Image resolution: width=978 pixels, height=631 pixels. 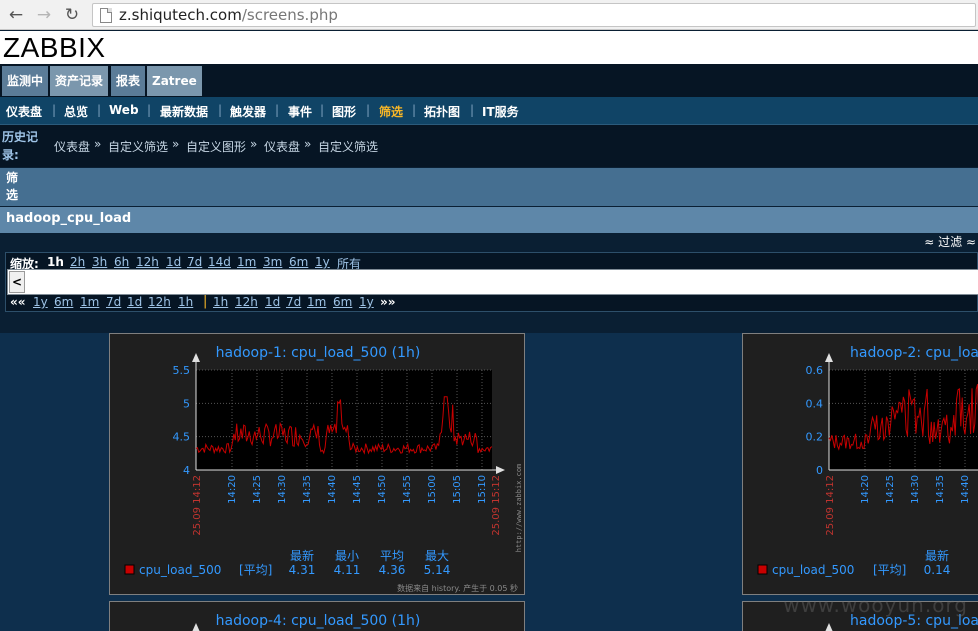 I want to click on period-back-1h: 1h, so click(x=185, y=302).